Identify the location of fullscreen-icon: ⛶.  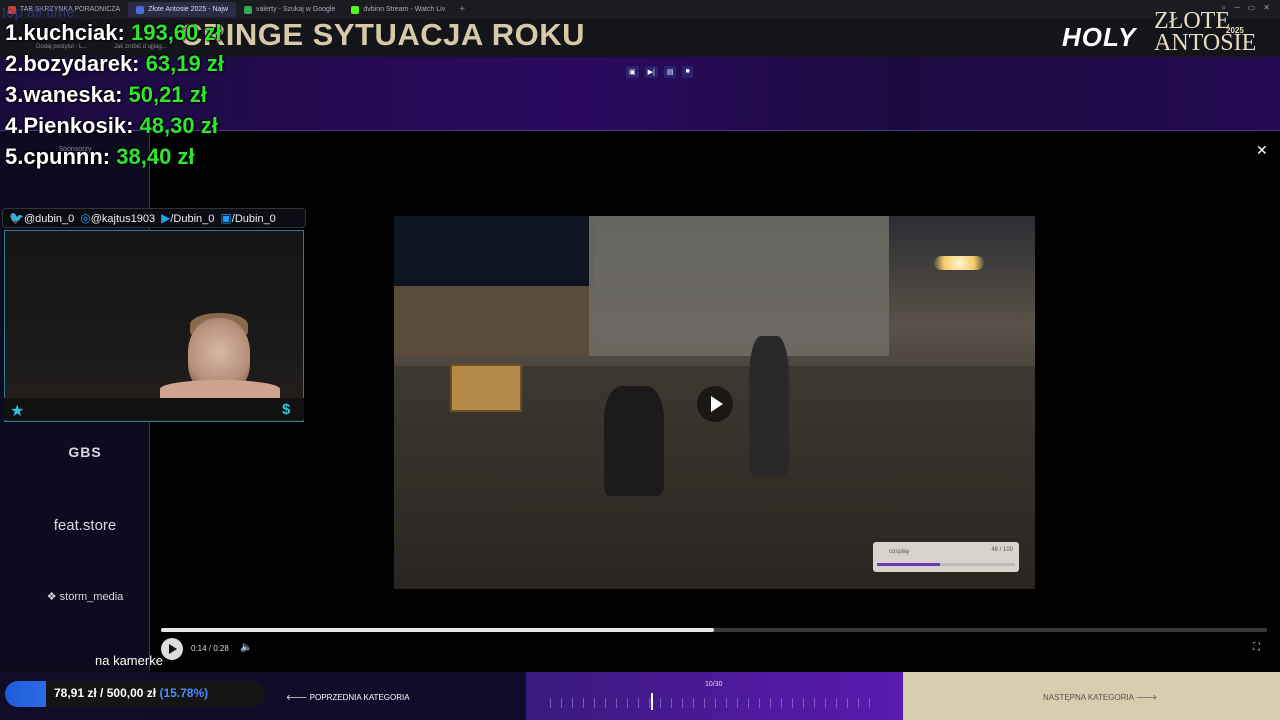
(1256, 647).